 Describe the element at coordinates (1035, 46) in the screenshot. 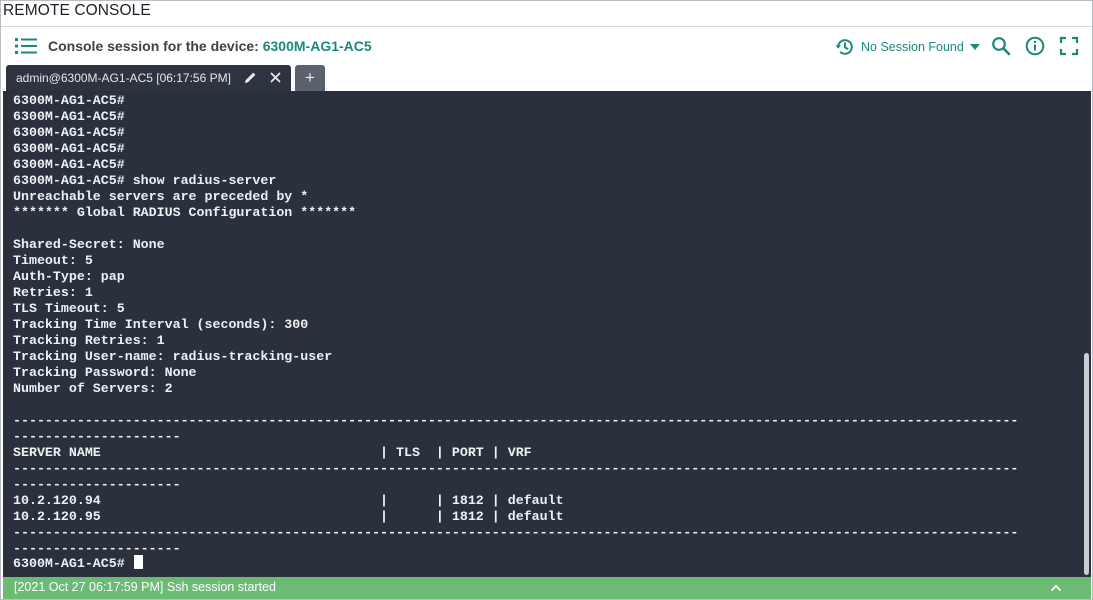

I see `info-icon` at that location.